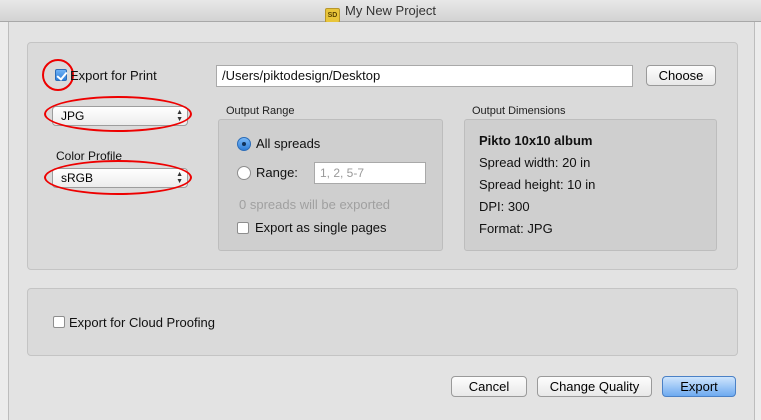 This screenshot has height=420, width=761. What do you see at coordinates (519, 111) in the screenshot?
I see `output-dimensions-title: Output Dimensions` at bounding box center [519, 111].